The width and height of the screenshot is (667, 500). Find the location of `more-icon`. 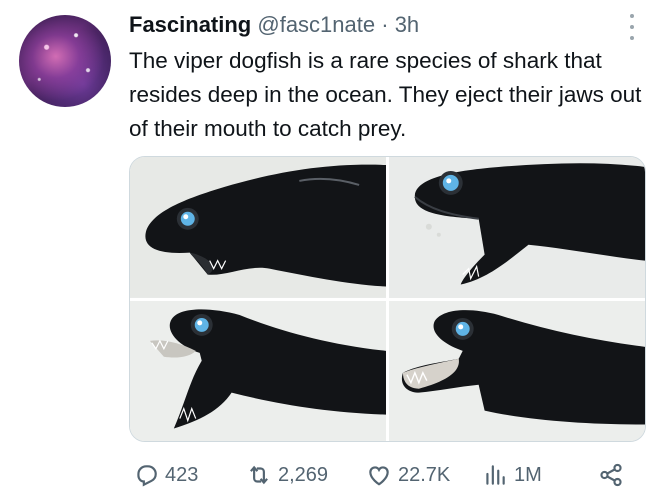

more-icon is located at coordinates (632, 27).